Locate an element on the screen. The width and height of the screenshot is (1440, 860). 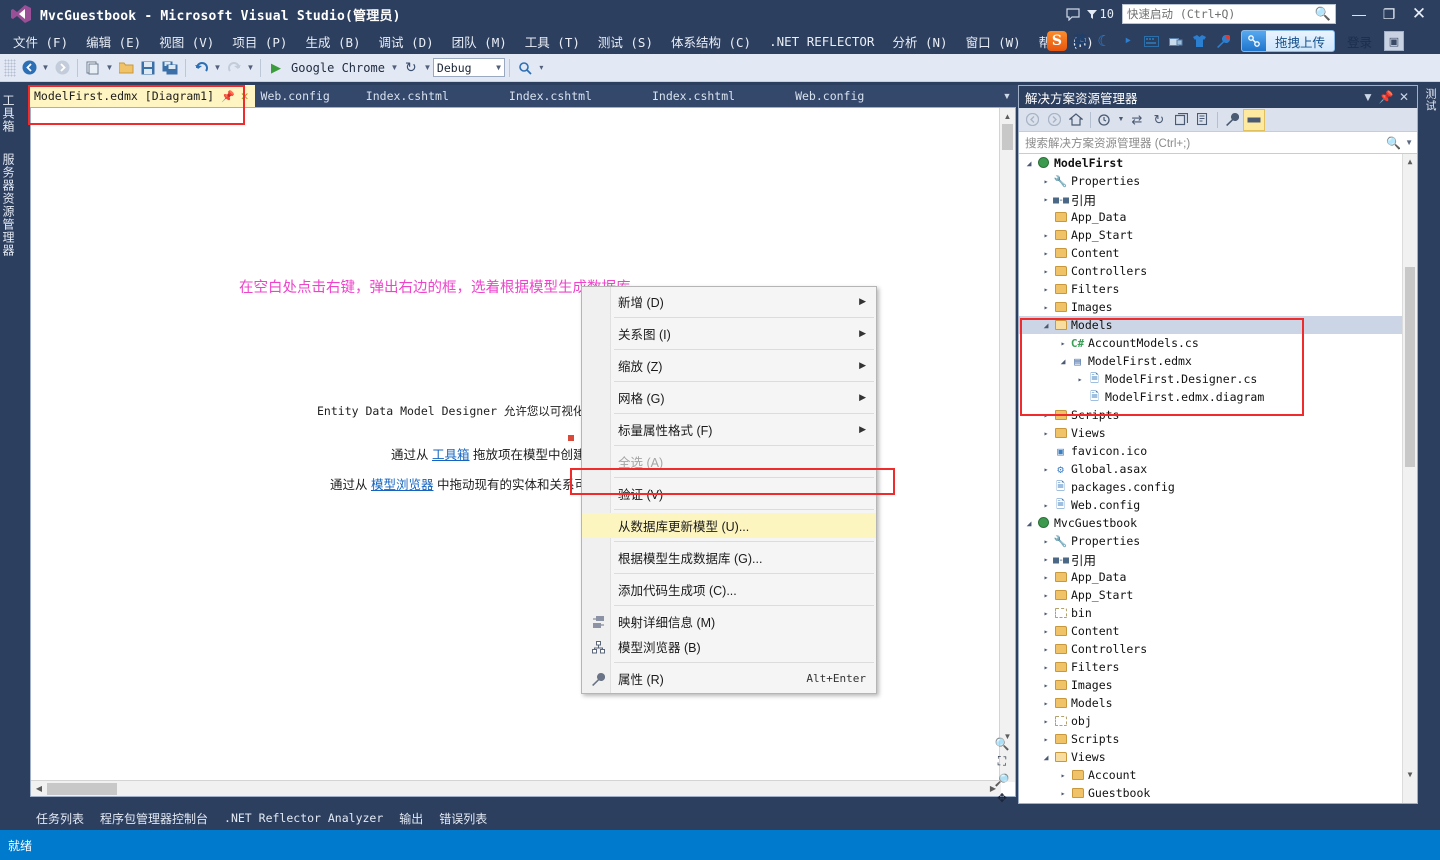
menu-item-architecture: 体系结构 (C) is located at coordinates (711, 41).